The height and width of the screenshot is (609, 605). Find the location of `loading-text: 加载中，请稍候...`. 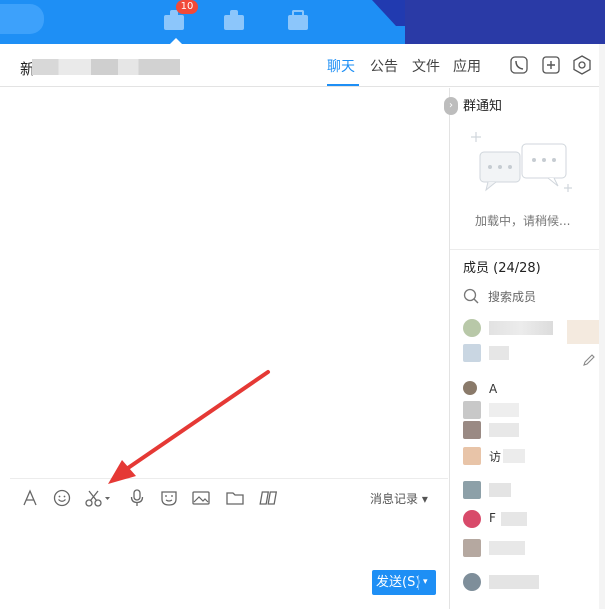

loading-text: 加载中，请稍候... is located at coordinates (523, 221).